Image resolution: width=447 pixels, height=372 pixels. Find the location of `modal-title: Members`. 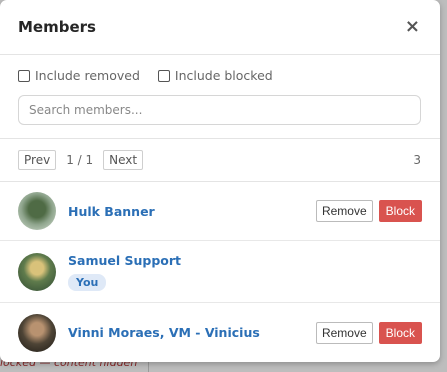

modal-title: Members is located at coordinates (57, 27).